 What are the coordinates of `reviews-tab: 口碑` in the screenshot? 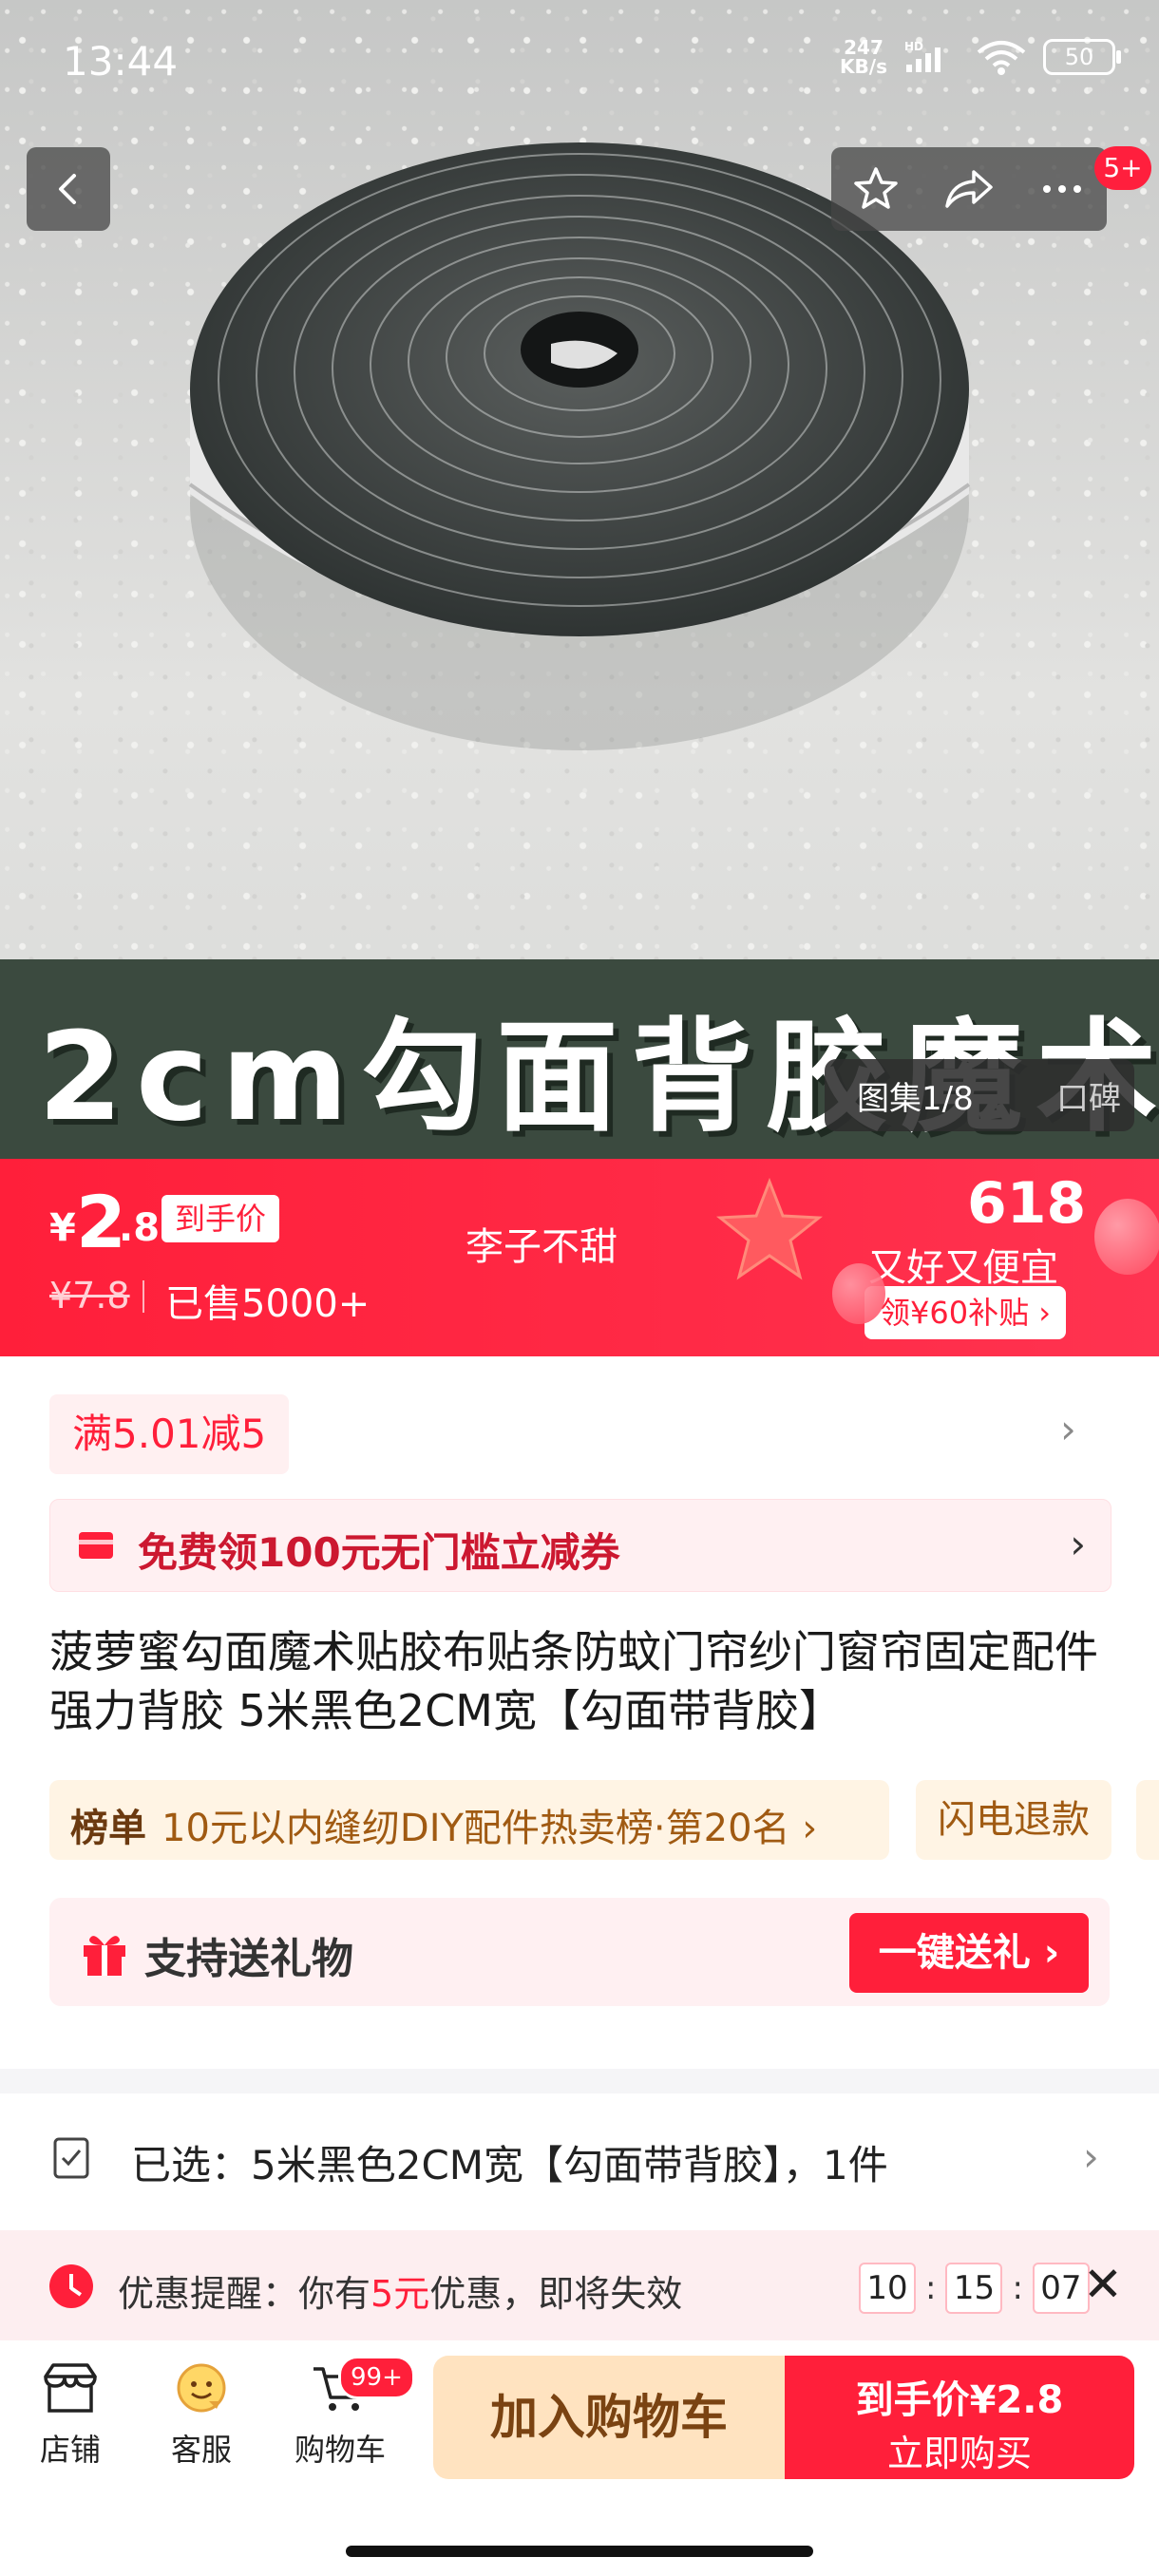 It's located at (1069, 1095).